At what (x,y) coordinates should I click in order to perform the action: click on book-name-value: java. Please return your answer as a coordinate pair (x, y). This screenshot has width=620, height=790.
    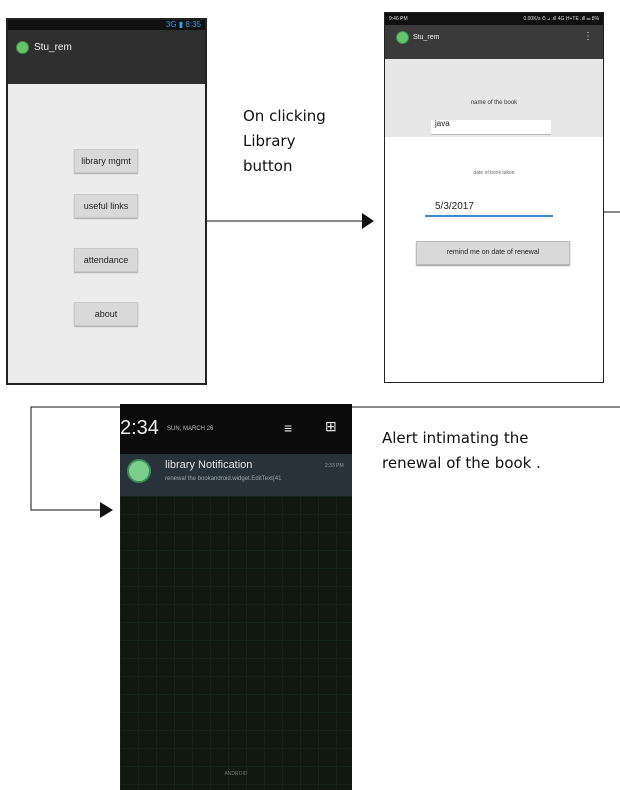
    Looking at the image, I should click on (442, 123).